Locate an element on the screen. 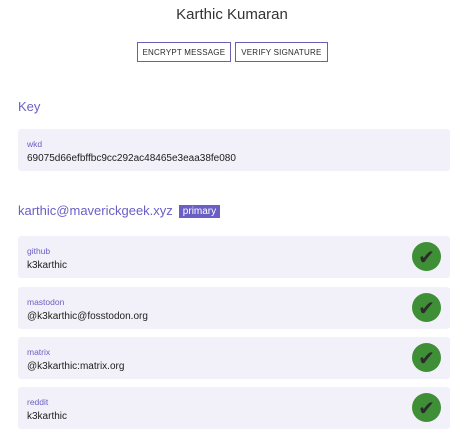 Image resolution: width=464 pixels, height=447 pixels. profile-name: Karthic Kumaran is located at coordinates (232, 14).